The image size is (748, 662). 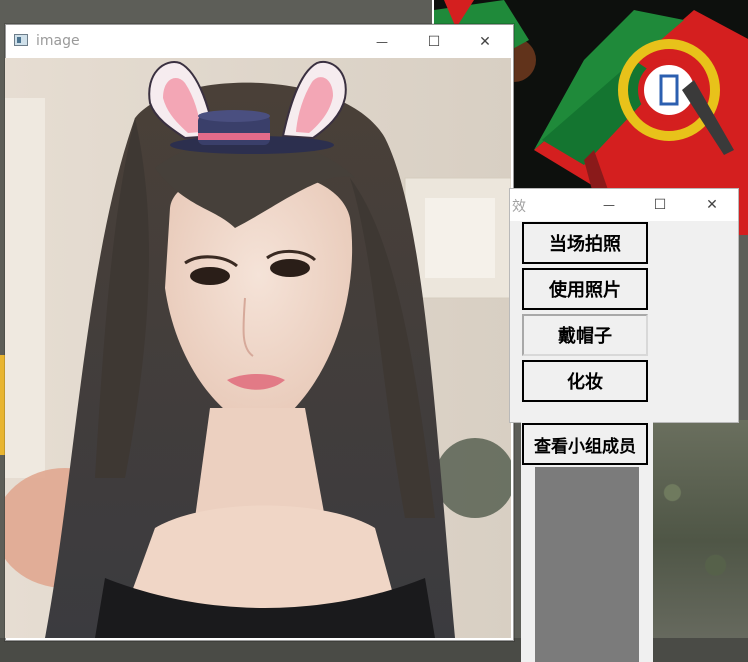 I want to click on desktop-background-photo, so click(x=694, y=541).